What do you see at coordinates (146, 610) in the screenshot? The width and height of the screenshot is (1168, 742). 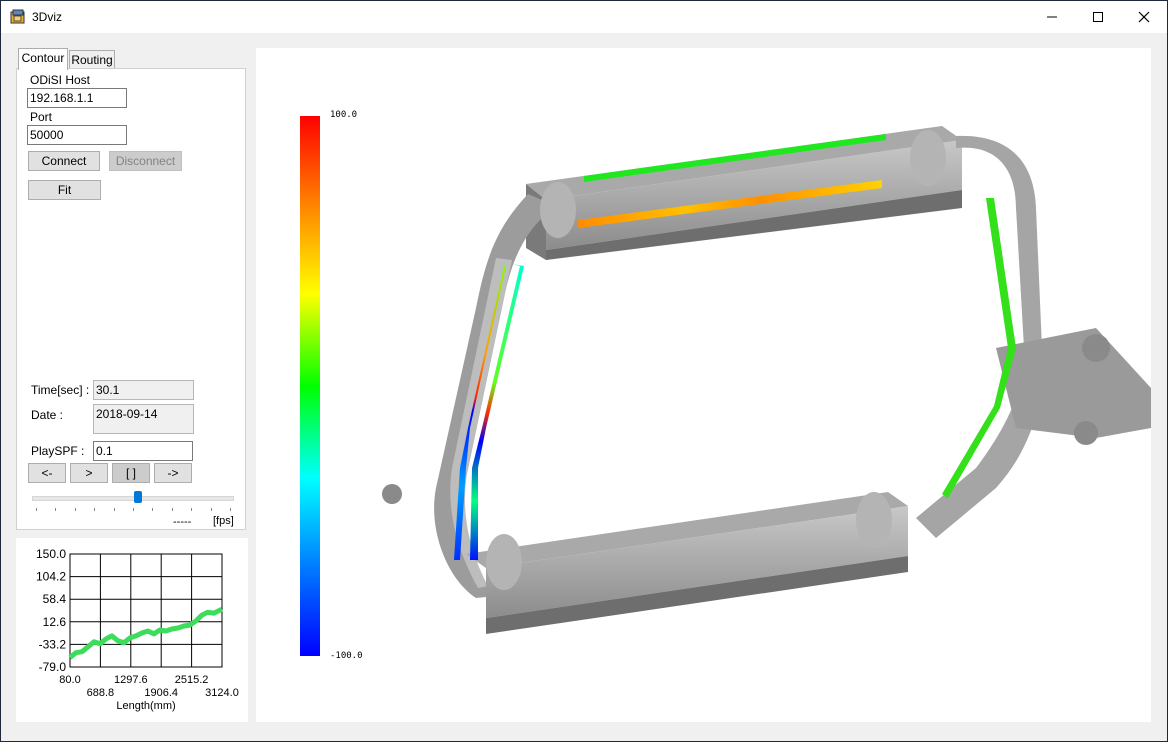 I see `plot-area` at bounding box center [146, 610].